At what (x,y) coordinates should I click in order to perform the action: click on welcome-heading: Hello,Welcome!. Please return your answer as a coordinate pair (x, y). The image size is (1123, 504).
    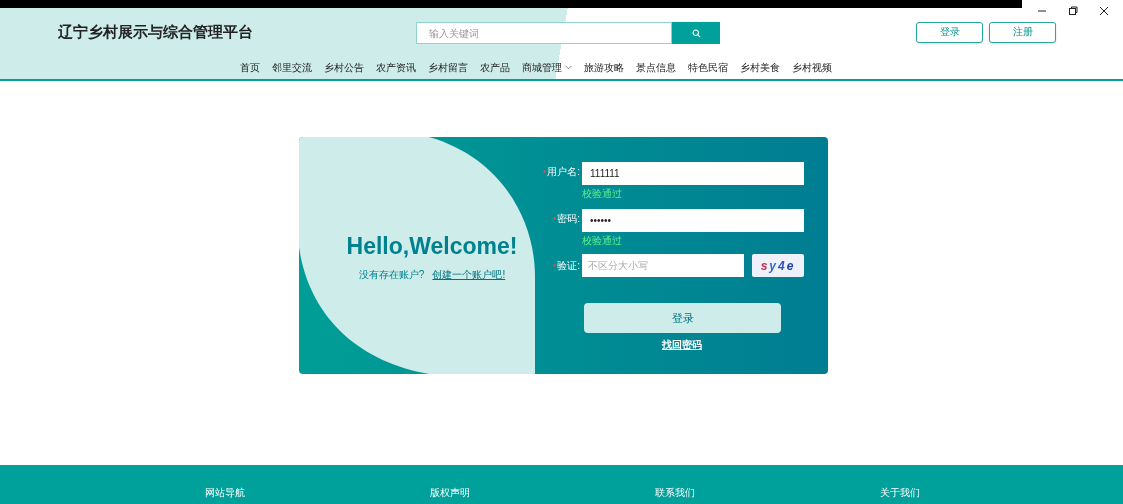
    Looking at the image, I should click on (432, 247).